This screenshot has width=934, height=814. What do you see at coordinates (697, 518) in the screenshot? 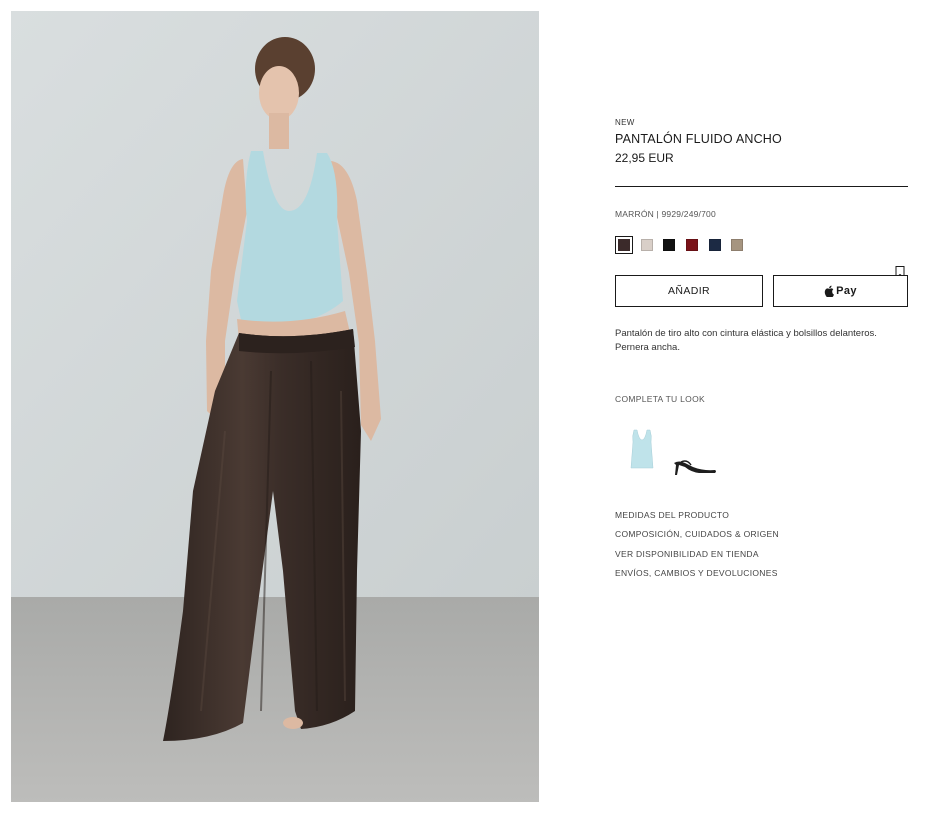
I see `link-product-measurements: MEDIDAS DEL PRODUCTO` at bounding box center [697, 518].